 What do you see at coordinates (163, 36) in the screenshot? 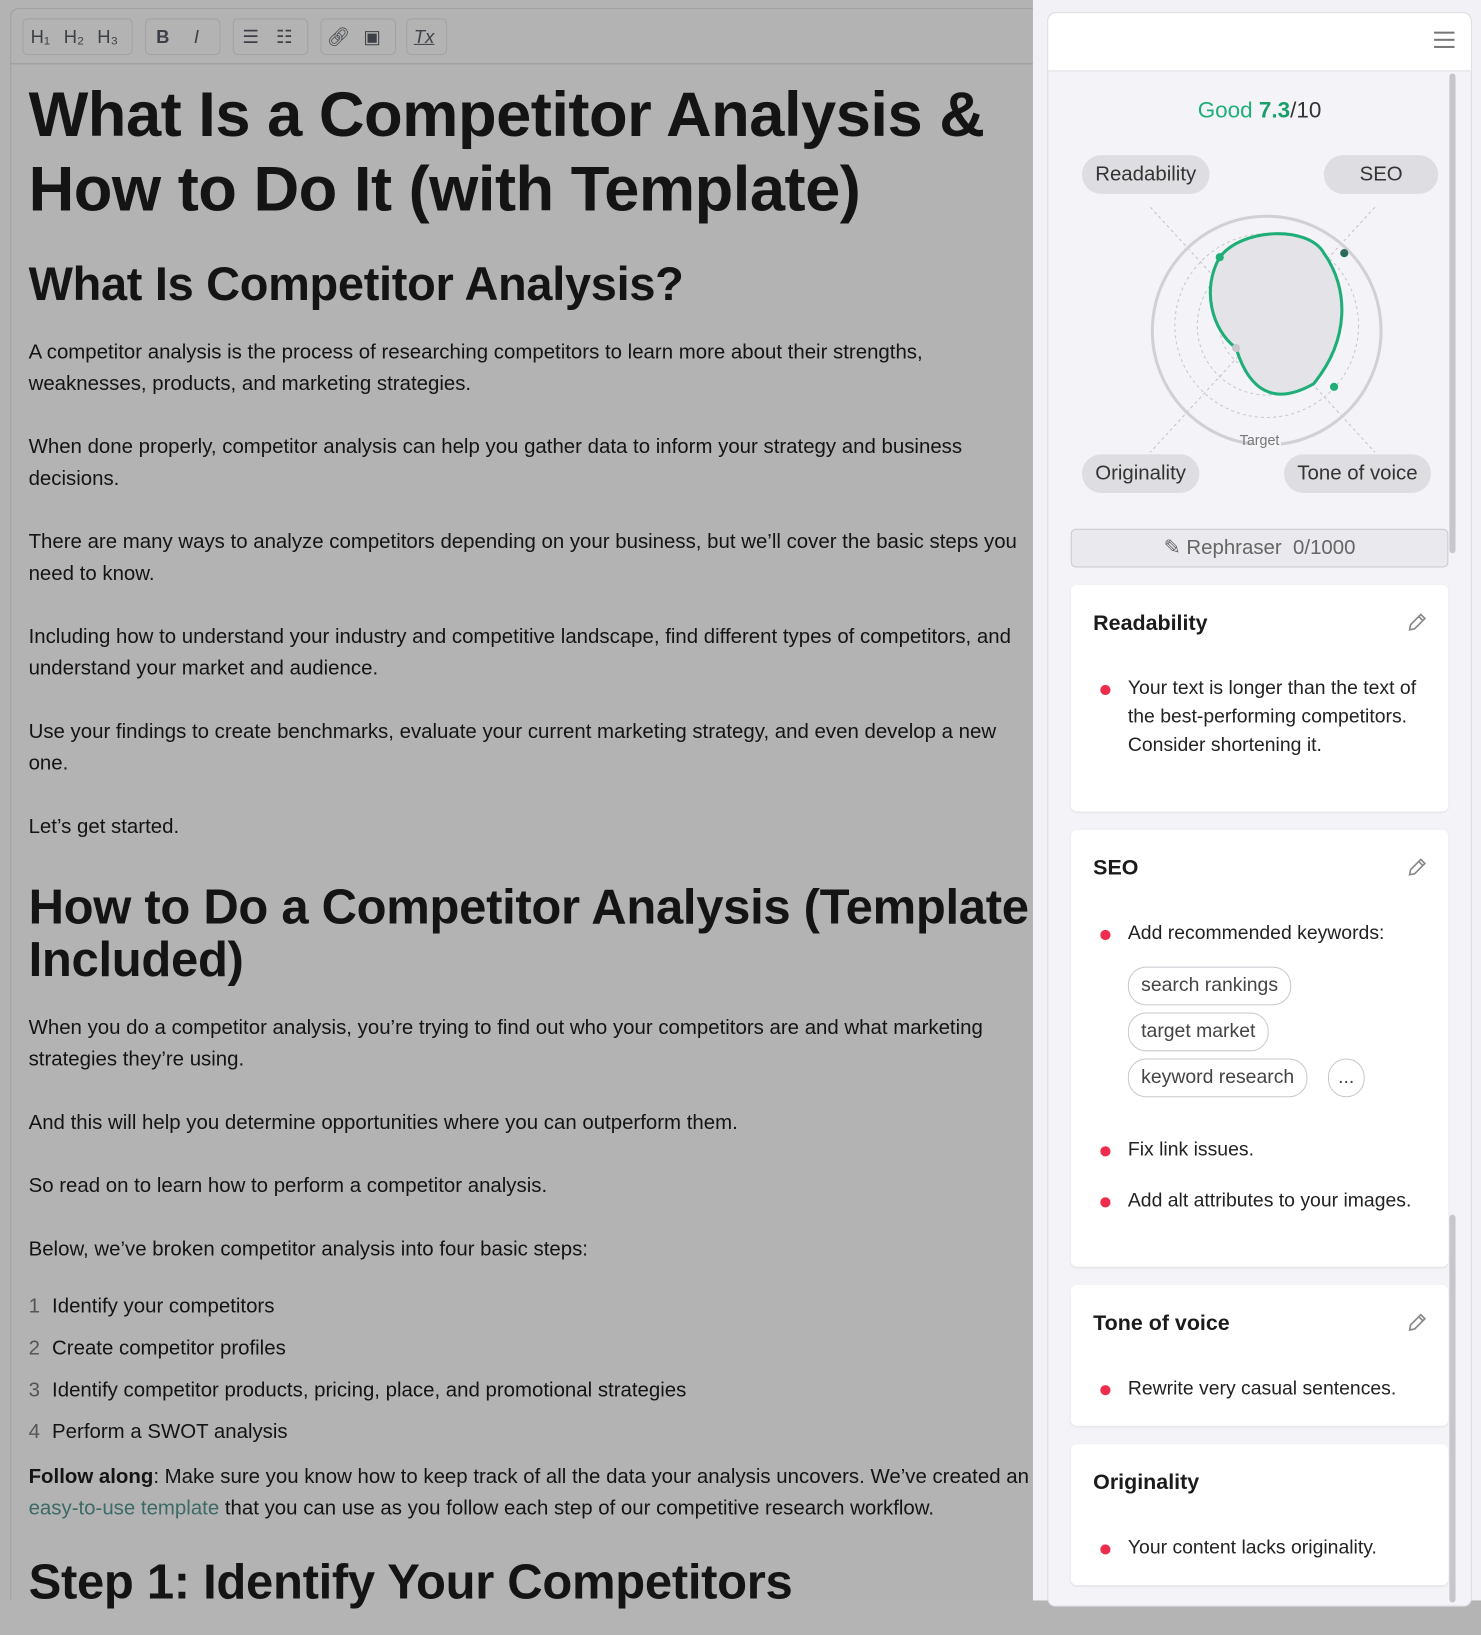
I see `bold-button: B` at bounding box center [163, 36].